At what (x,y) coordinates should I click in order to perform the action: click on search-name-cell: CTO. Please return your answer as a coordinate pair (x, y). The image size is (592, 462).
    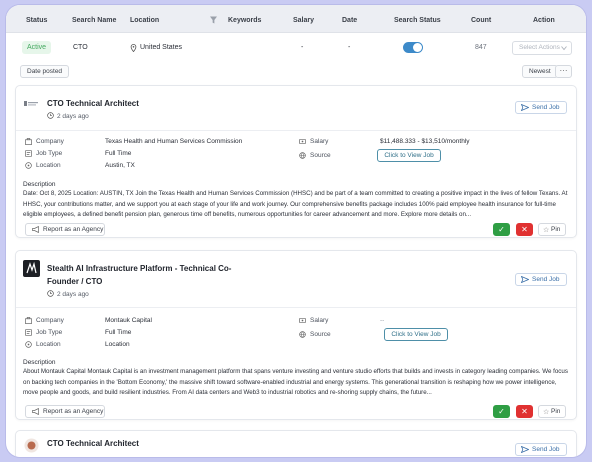
    Looking at the image, I should click on (80, 47).